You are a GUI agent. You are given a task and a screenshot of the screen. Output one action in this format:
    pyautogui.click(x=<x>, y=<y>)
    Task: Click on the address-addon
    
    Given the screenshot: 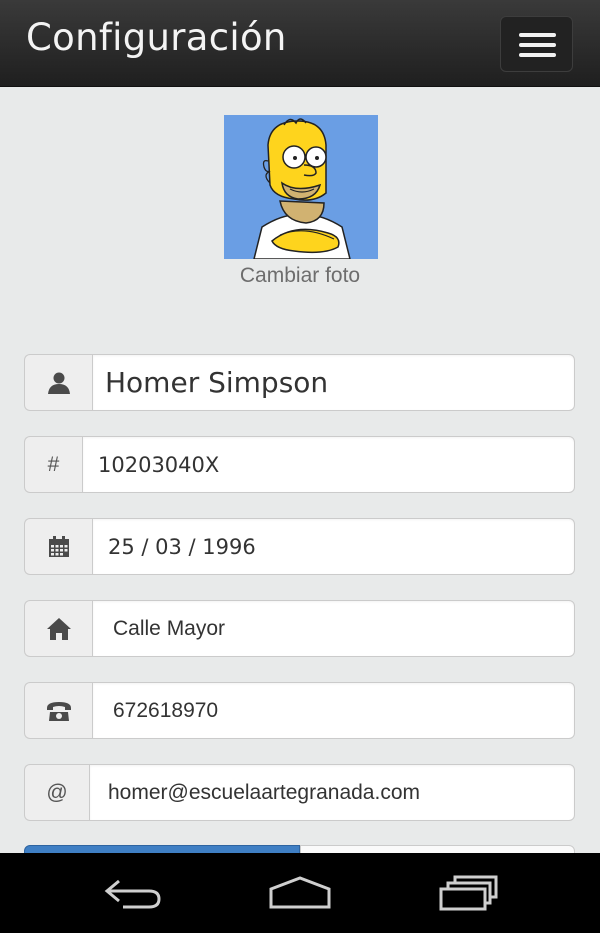 What is the action you would take?
    pyautogui.click(x=58, y=628)
    